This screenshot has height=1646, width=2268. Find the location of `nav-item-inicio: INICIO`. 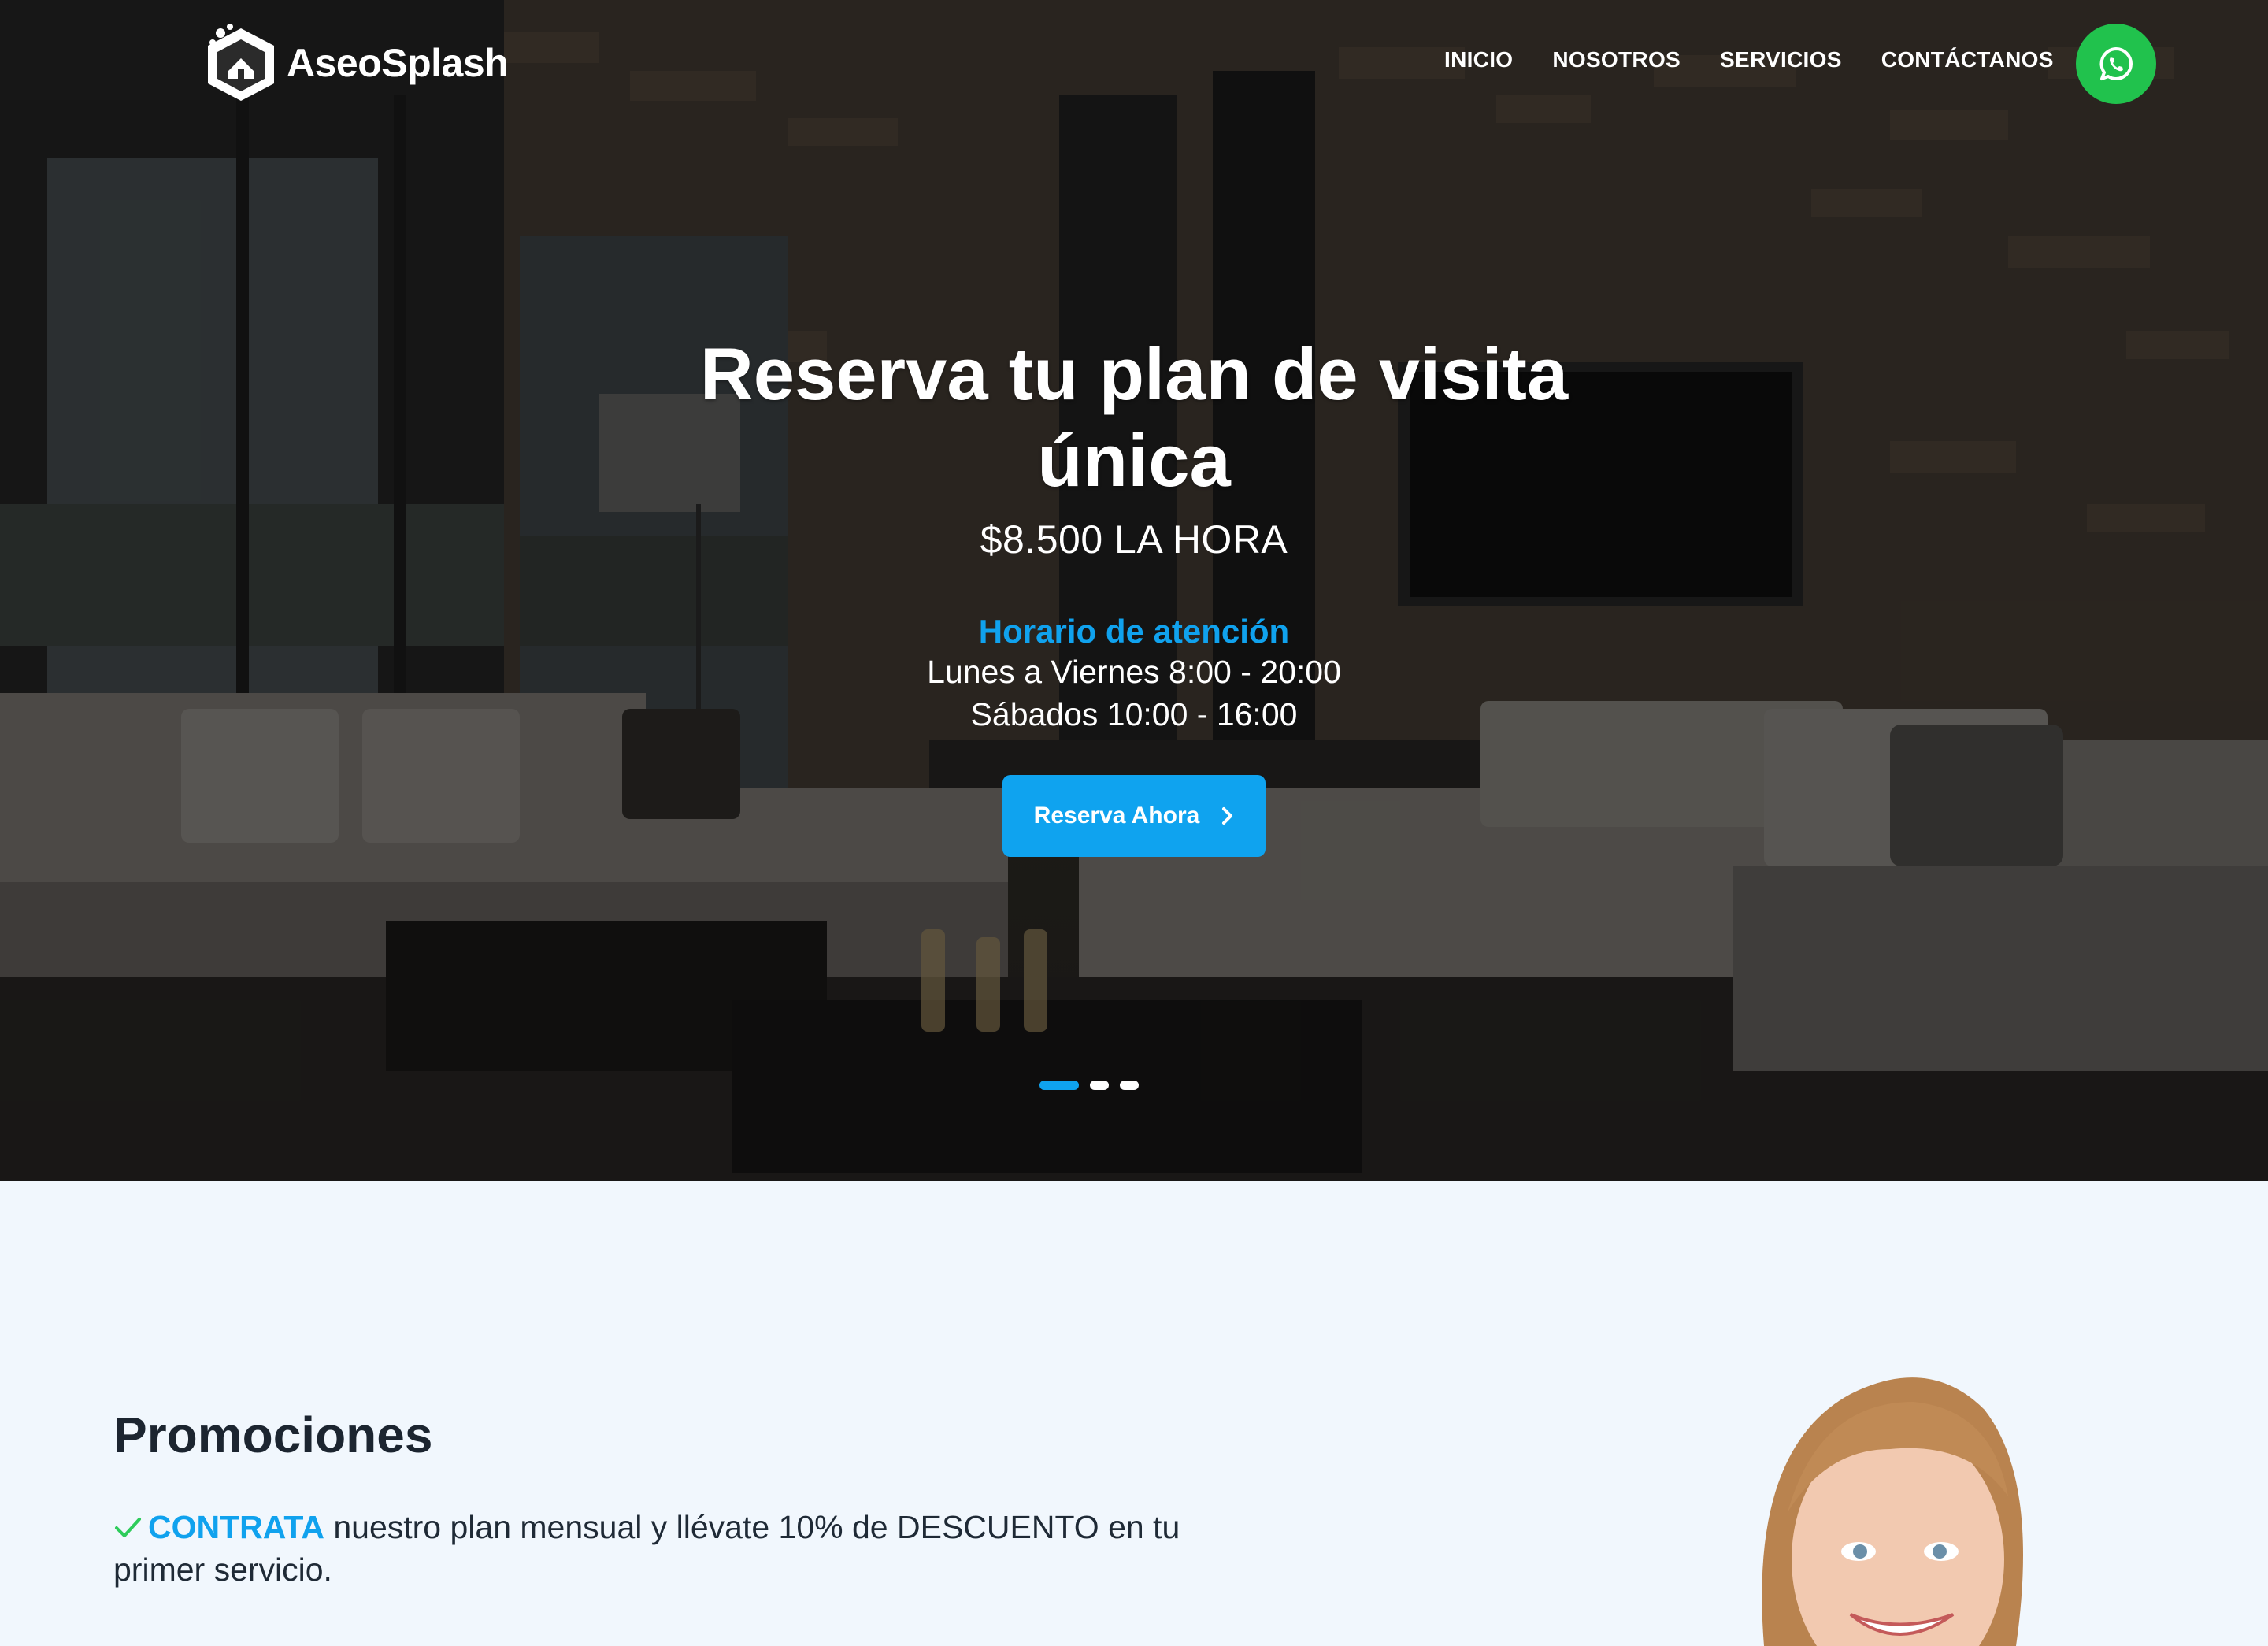

nav-item-inicio: INICIO is located at coordinates (1478, 60).